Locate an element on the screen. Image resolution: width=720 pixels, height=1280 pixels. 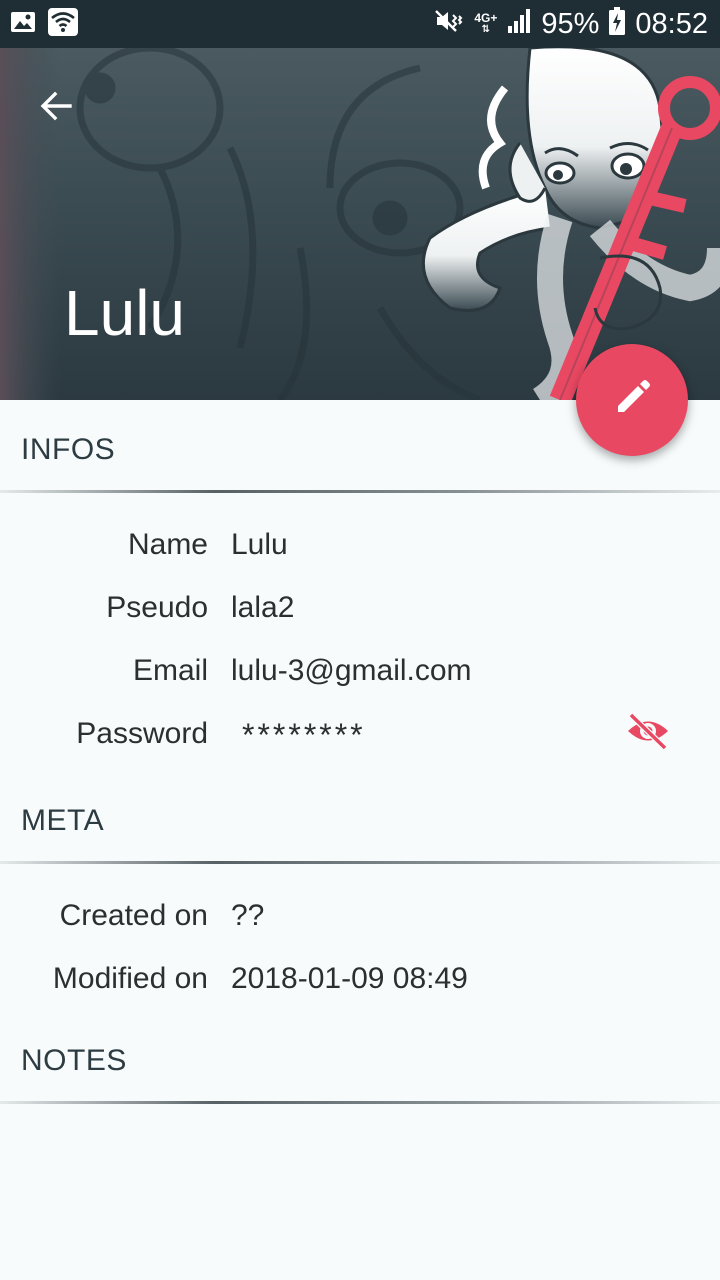
edit-button is located at coordinates (632, 400).